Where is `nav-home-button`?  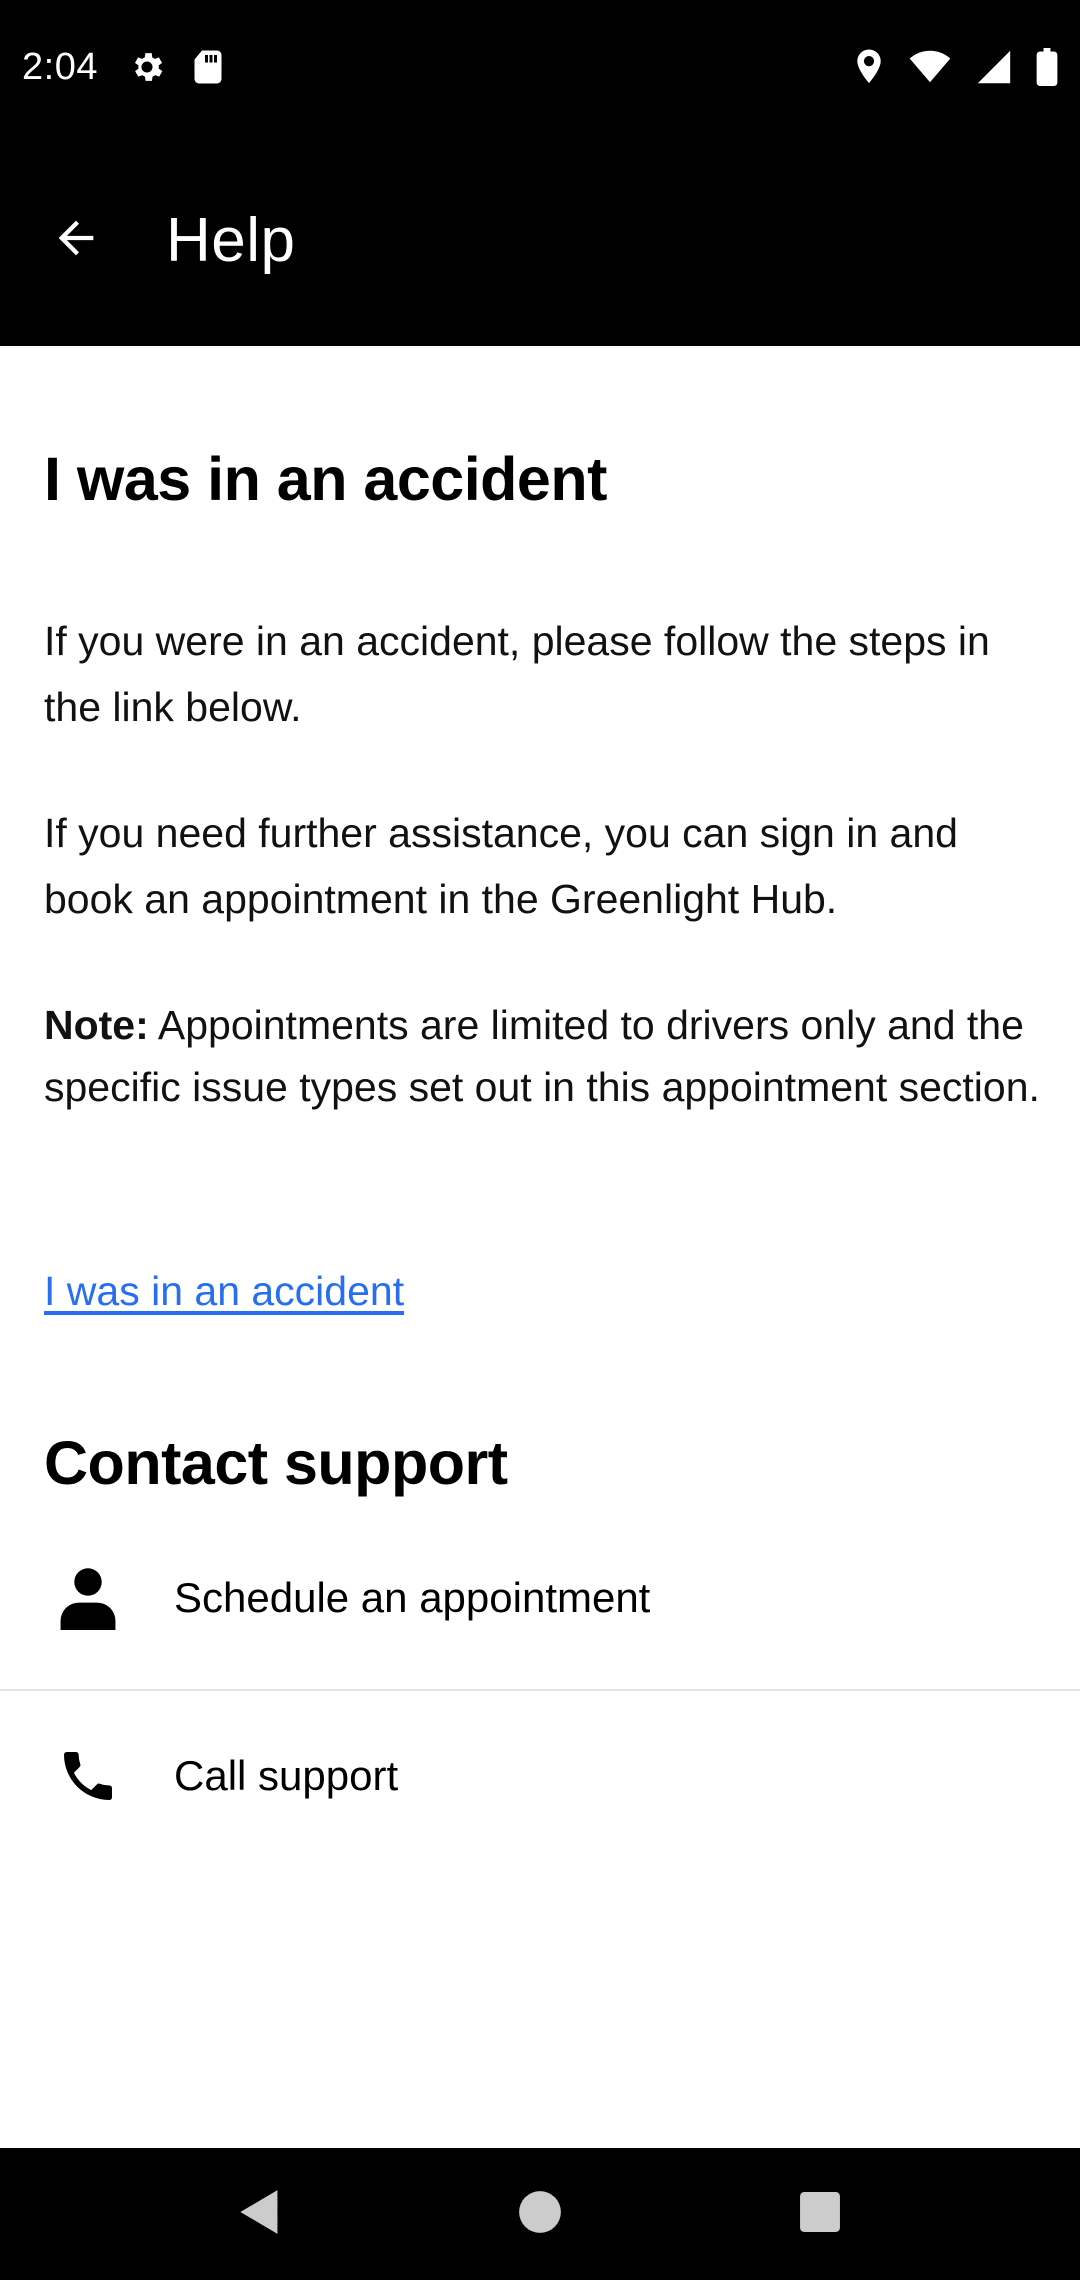 nav-home-button is located at coordinates (540, 2214).